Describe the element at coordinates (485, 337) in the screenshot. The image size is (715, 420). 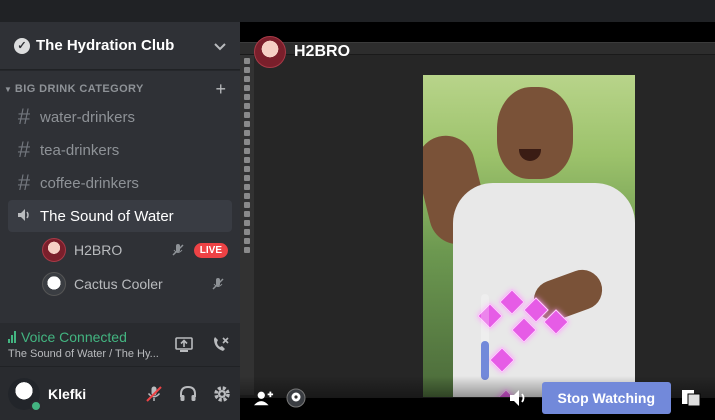
I see `volume-slider` at that location.